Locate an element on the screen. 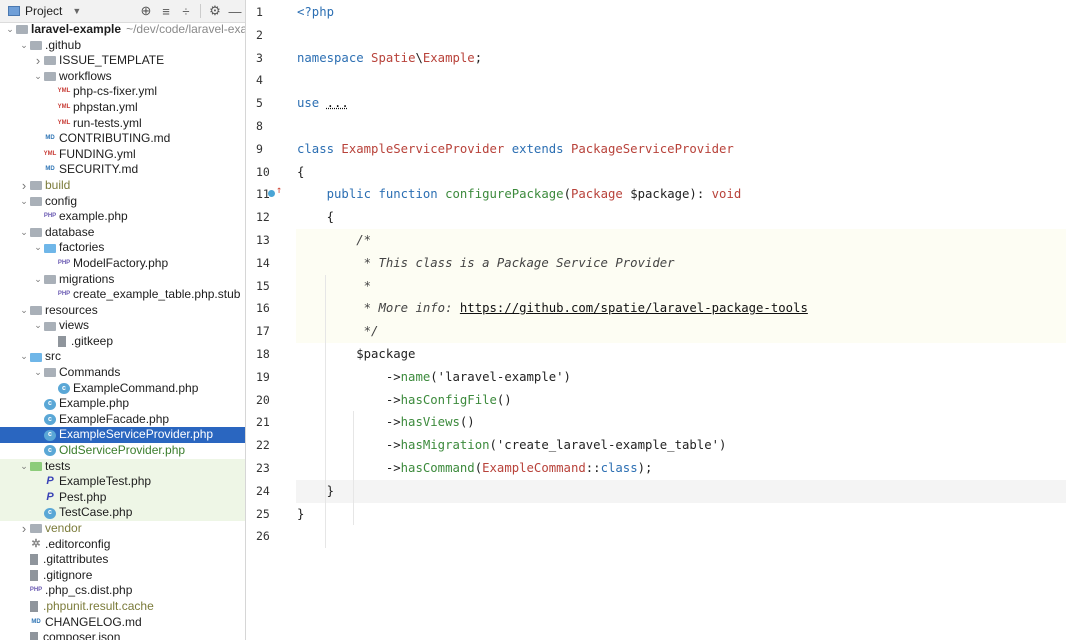 This screenshot has height=640, width=1066. tree-item: c ExampleServiceProvider.php is located at coordinates (122, 435).